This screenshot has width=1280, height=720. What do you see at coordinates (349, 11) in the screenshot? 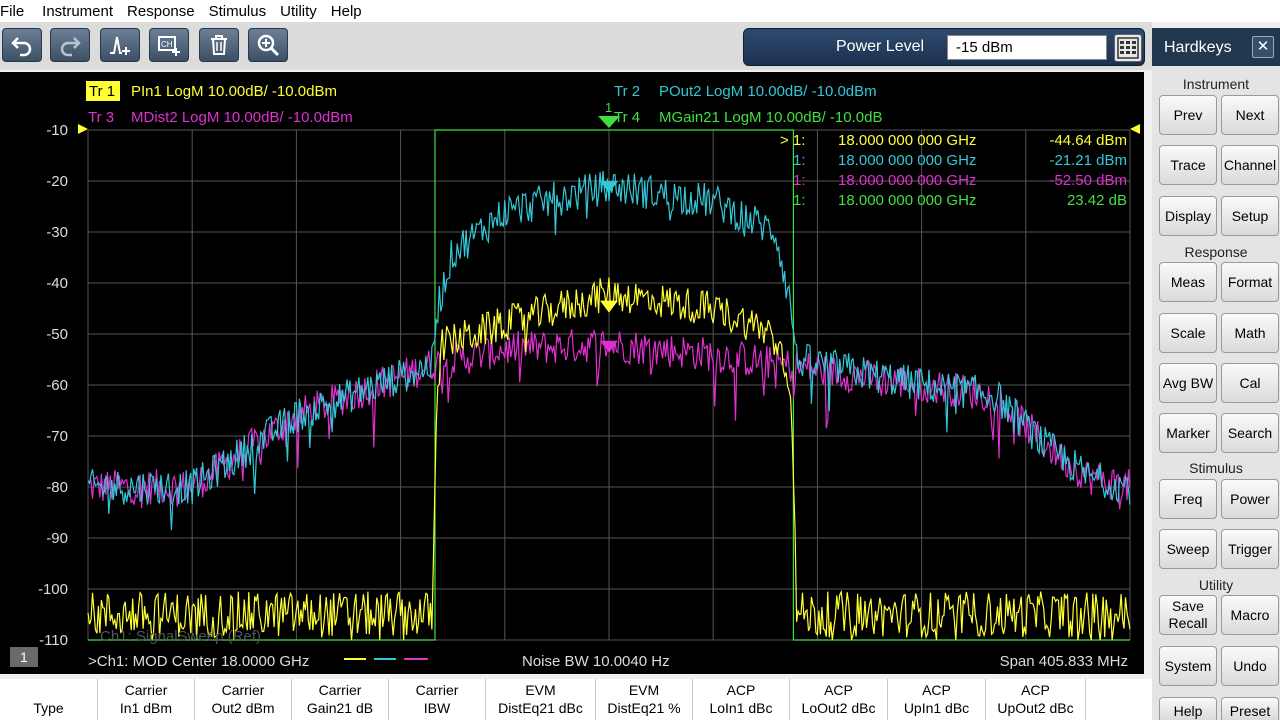
I see `menu-help: Help` at bounding box center [349, 11].